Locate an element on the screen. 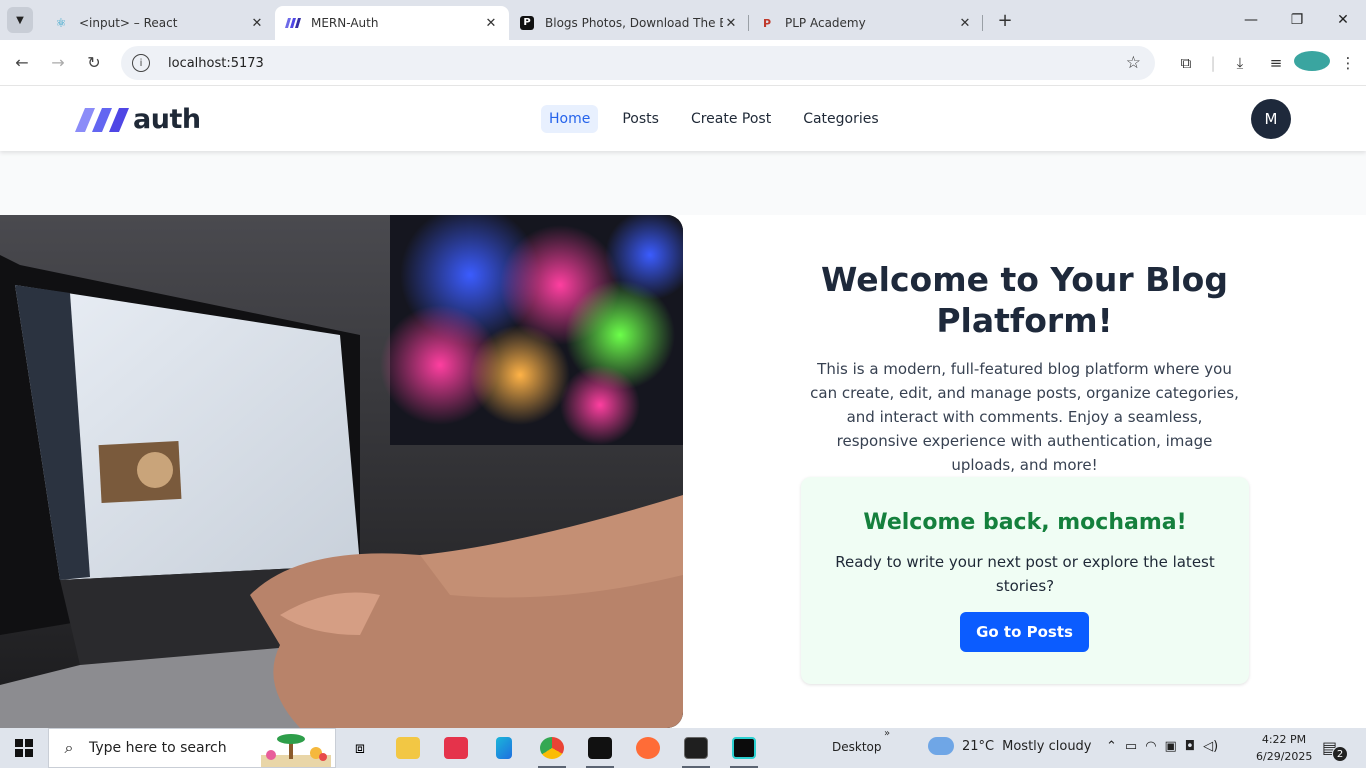 The image size is (1366, 768). downloads-icon: ⤓ is located at coordinates (1240, 63).